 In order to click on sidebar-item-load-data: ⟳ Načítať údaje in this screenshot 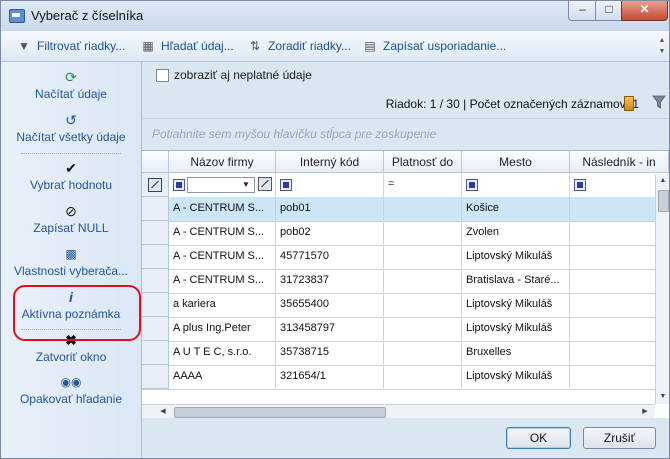, I will do `click(71, 84)`.